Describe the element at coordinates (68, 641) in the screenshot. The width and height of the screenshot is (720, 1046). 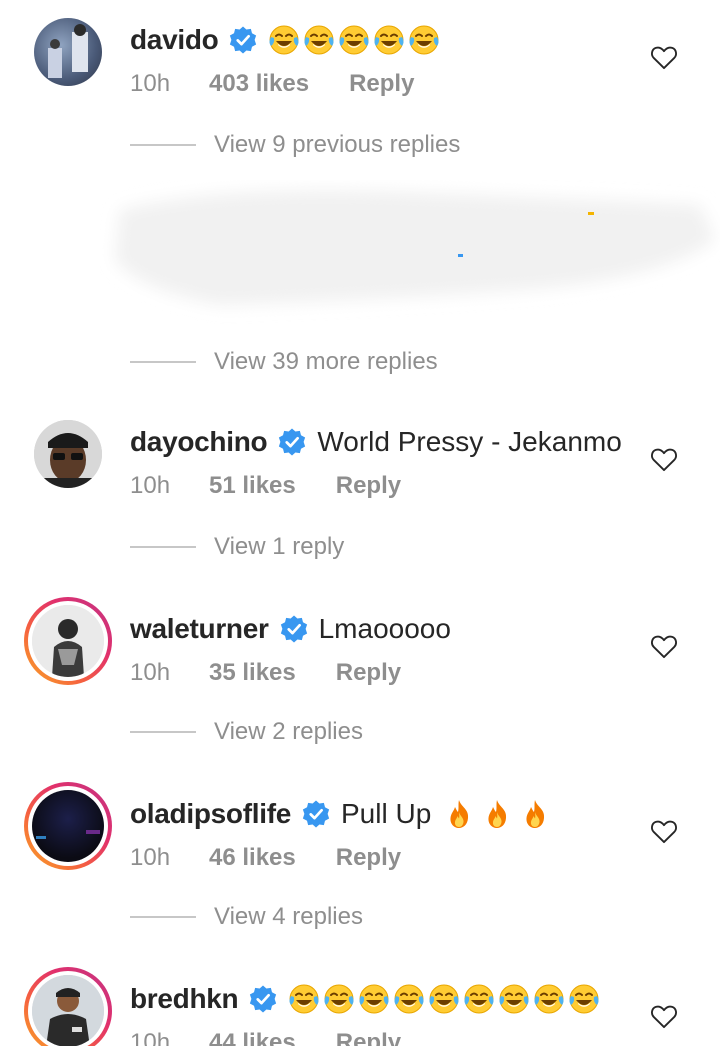
I see `avatar-waleturner` at that location.